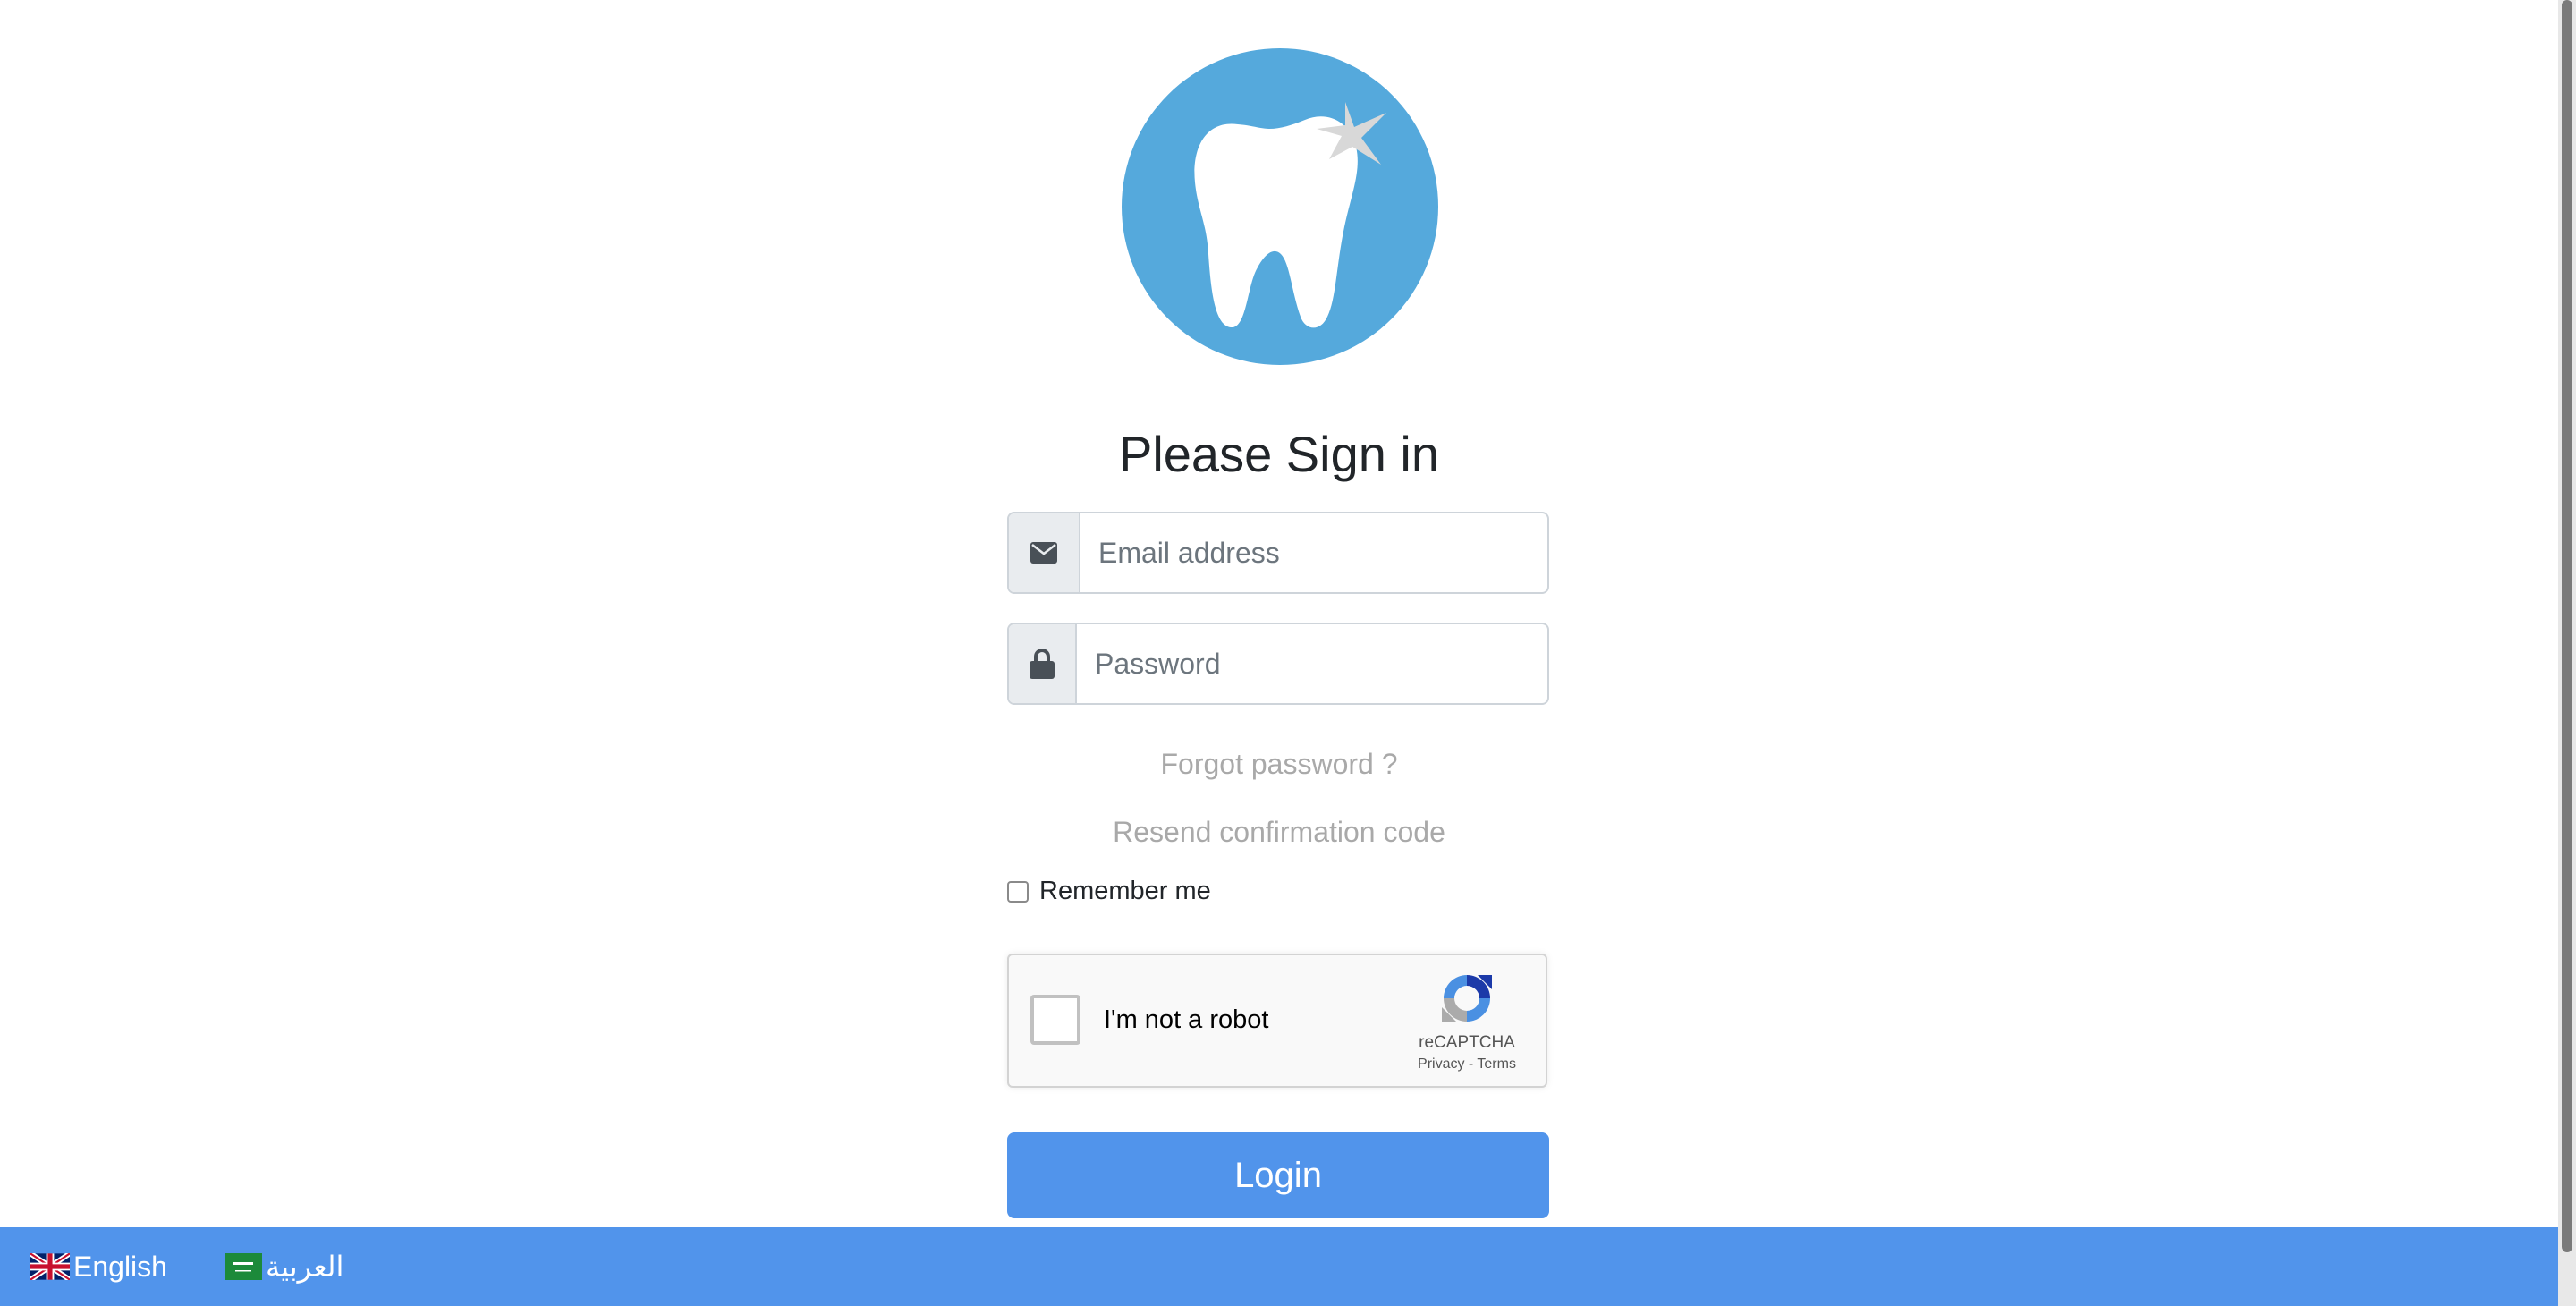 This screenshot has width=2576, height=1306. Describe the element at coordinates (1441, 1064) in the screenshot. I see `recaptcha-privacy-link: Privacy` at that location.